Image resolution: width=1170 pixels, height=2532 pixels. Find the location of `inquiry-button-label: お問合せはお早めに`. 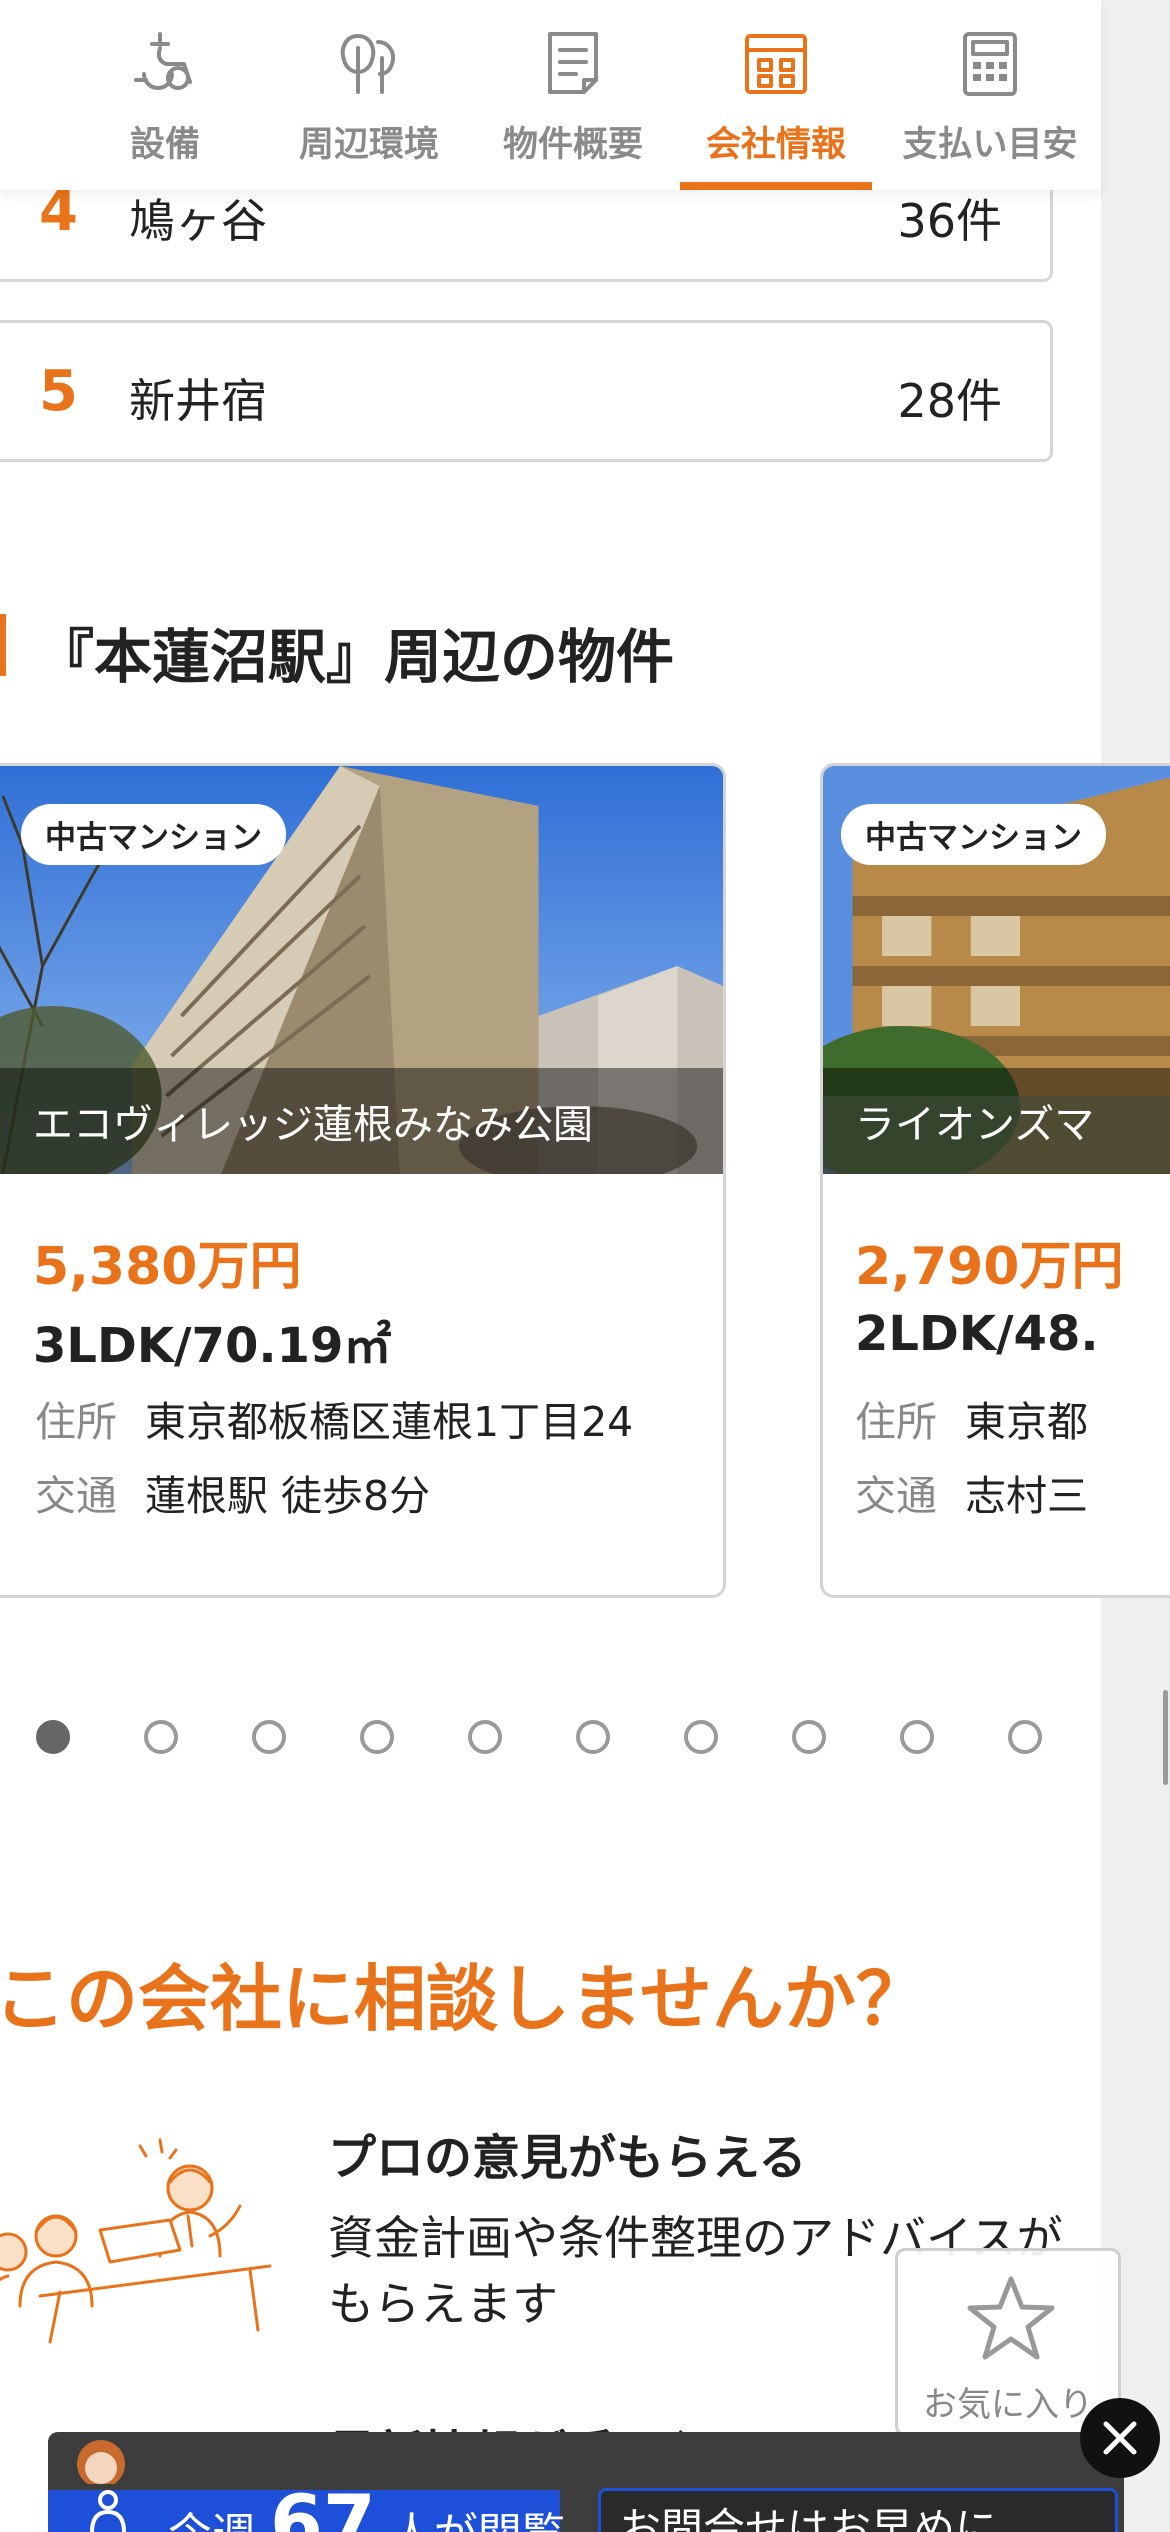

inquiry-button-label: お問合せはお早めに is located at coordinates (808, 2518).